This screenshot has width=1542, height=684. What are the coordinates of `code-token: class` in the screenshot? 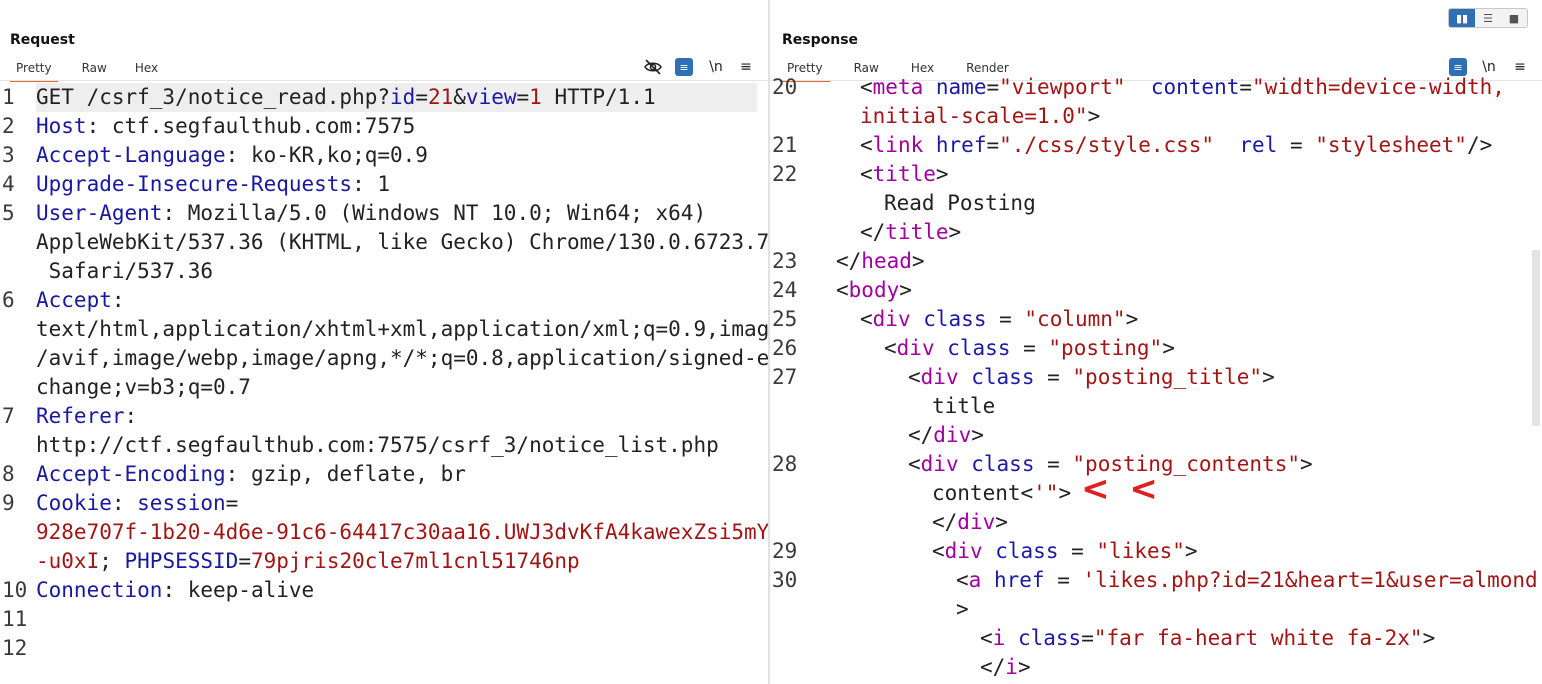 It's located at (1003, 377).